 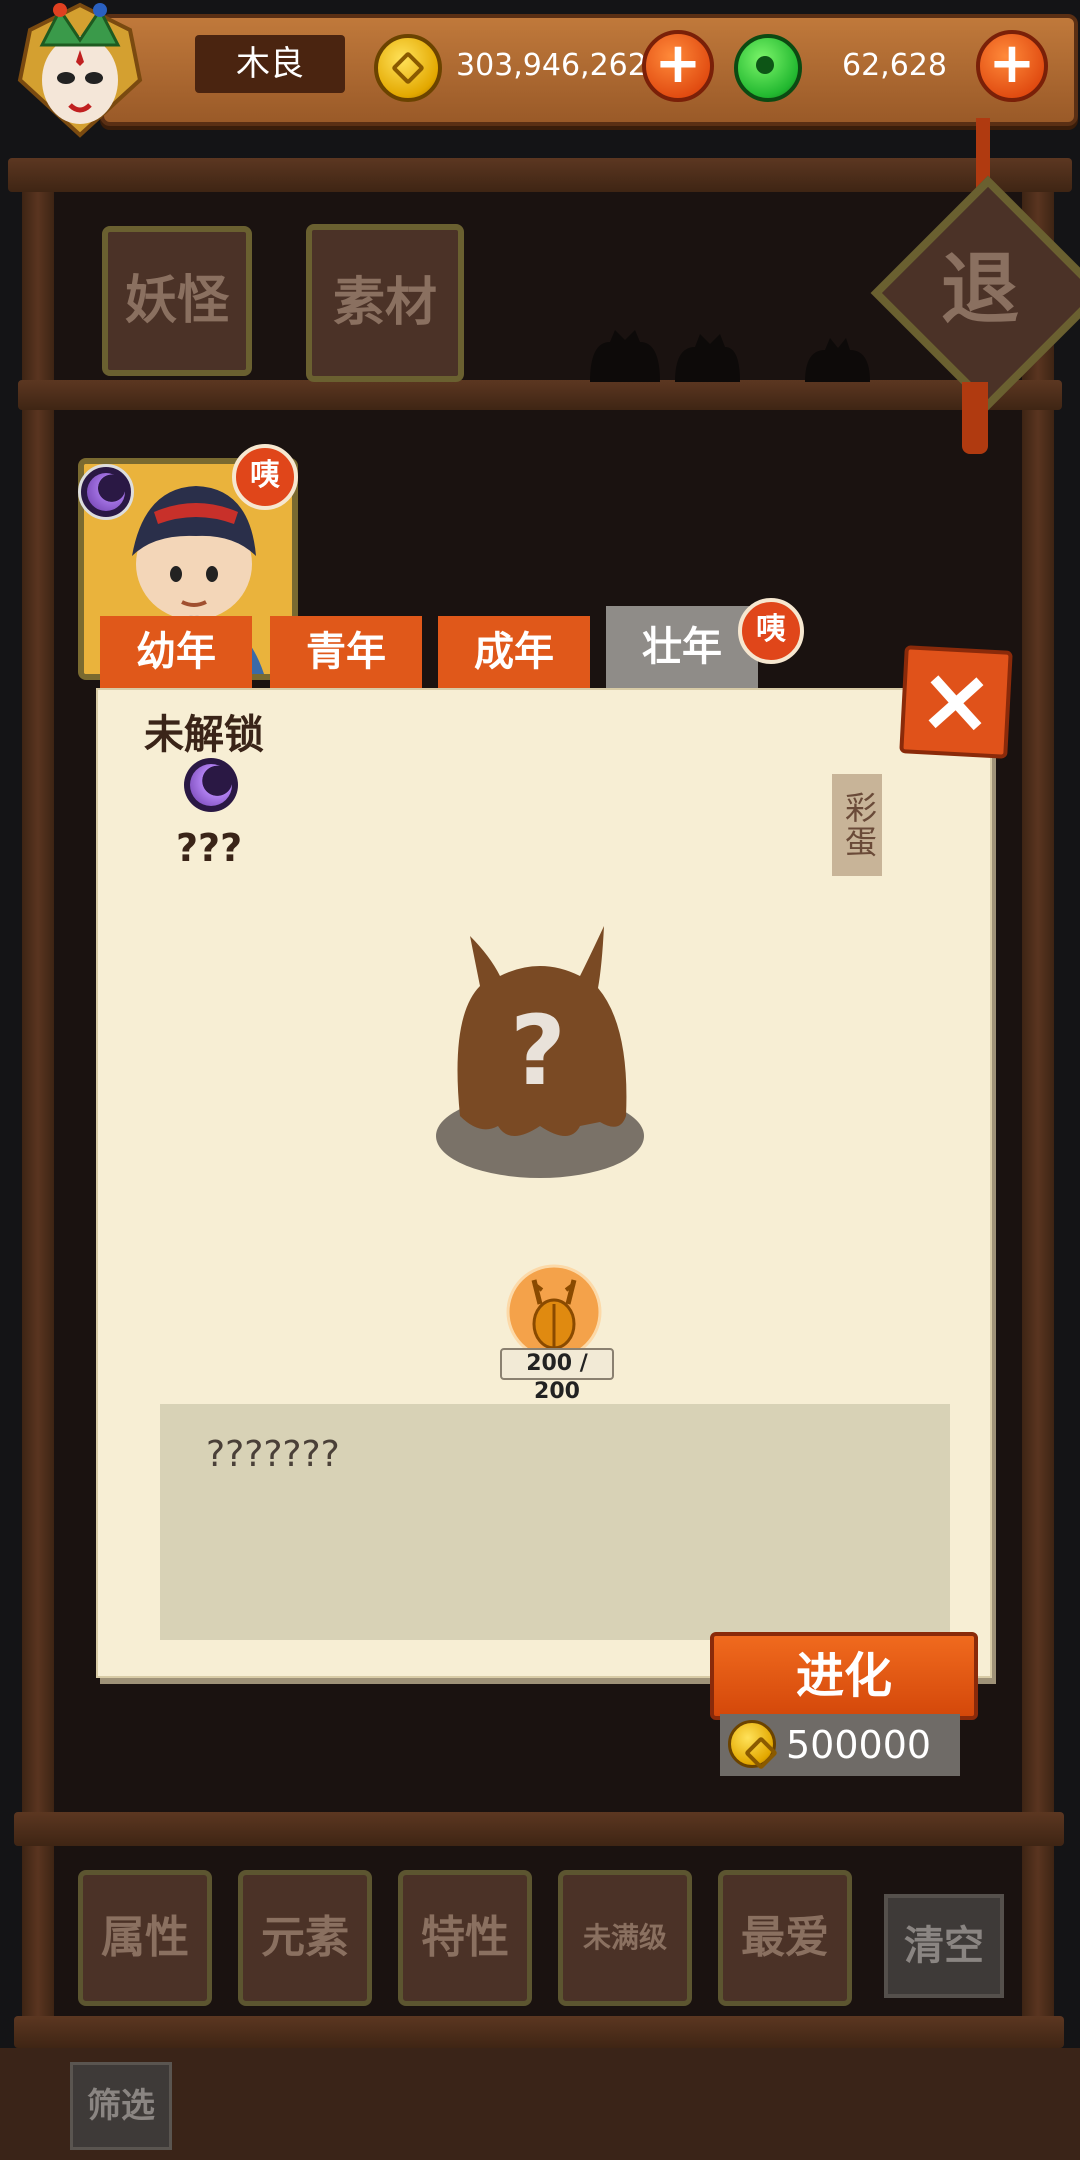 What do you see at coordinates (38, 1120) in the screenshot?
I see `frame-post-left` at bounding box center [38, 1120].